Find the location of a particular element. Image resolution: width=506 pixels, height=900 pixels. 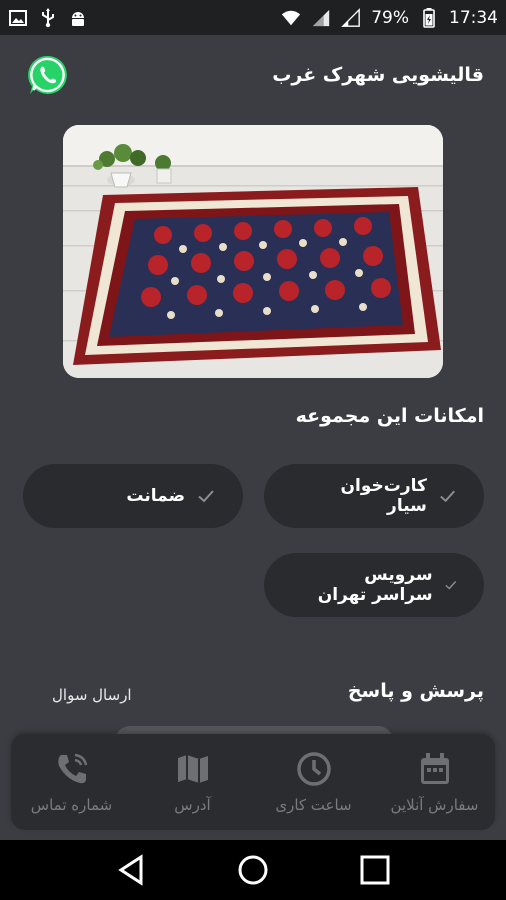

home-icon is located at coordinates (253, 870).